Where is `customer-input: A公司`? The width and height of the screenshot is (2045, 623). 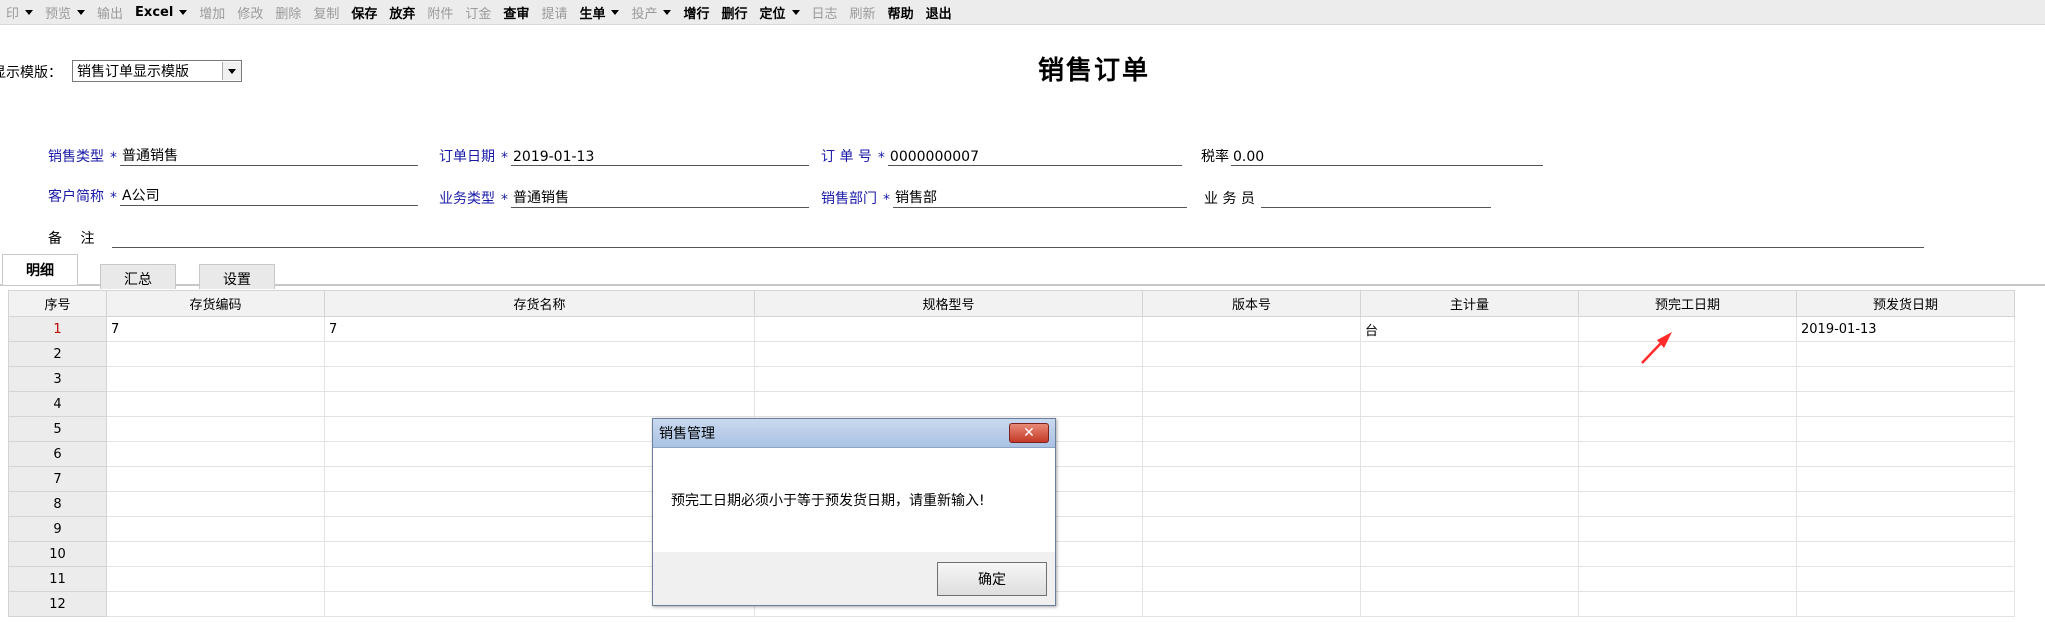
customer-input: A公司 is located at coordinates (269, 195).